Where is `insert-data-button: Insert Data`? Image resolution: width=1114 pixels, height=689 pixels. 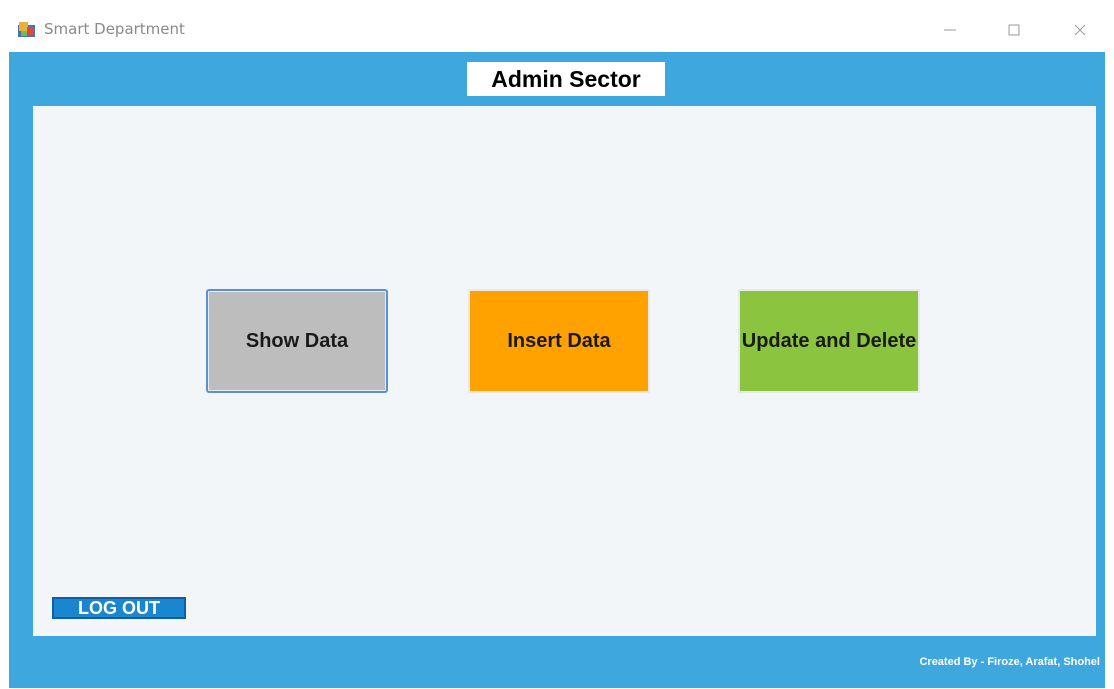
insert-data-button: Insert Data is located at coordinates (559, 341).